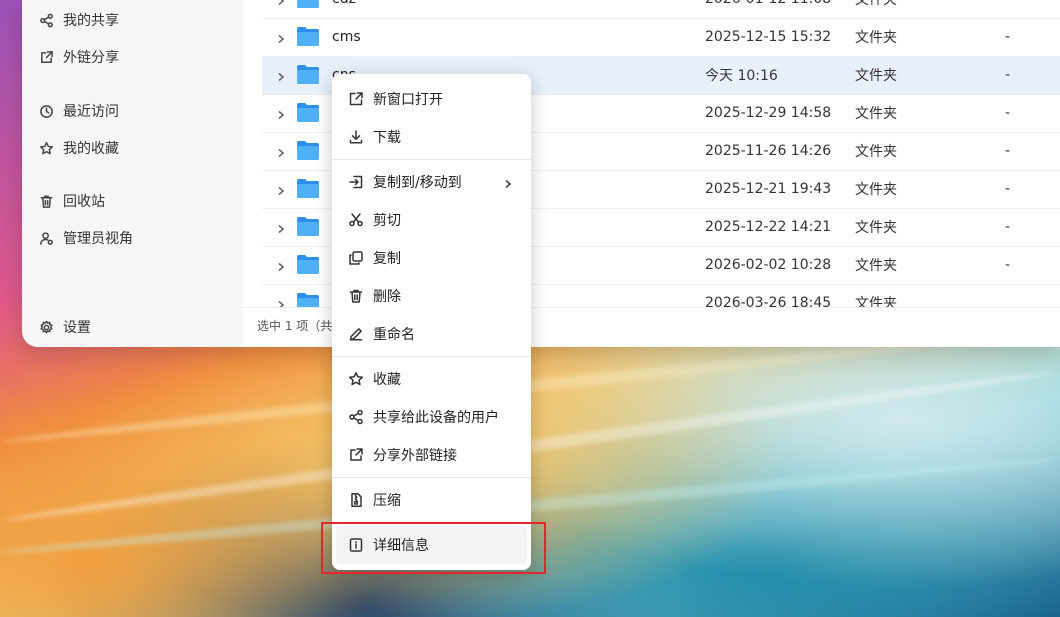  What do you see at coordinates (346, 37) in the screenshot?
I see `file-name: cms` at bounding box center [346, 37].